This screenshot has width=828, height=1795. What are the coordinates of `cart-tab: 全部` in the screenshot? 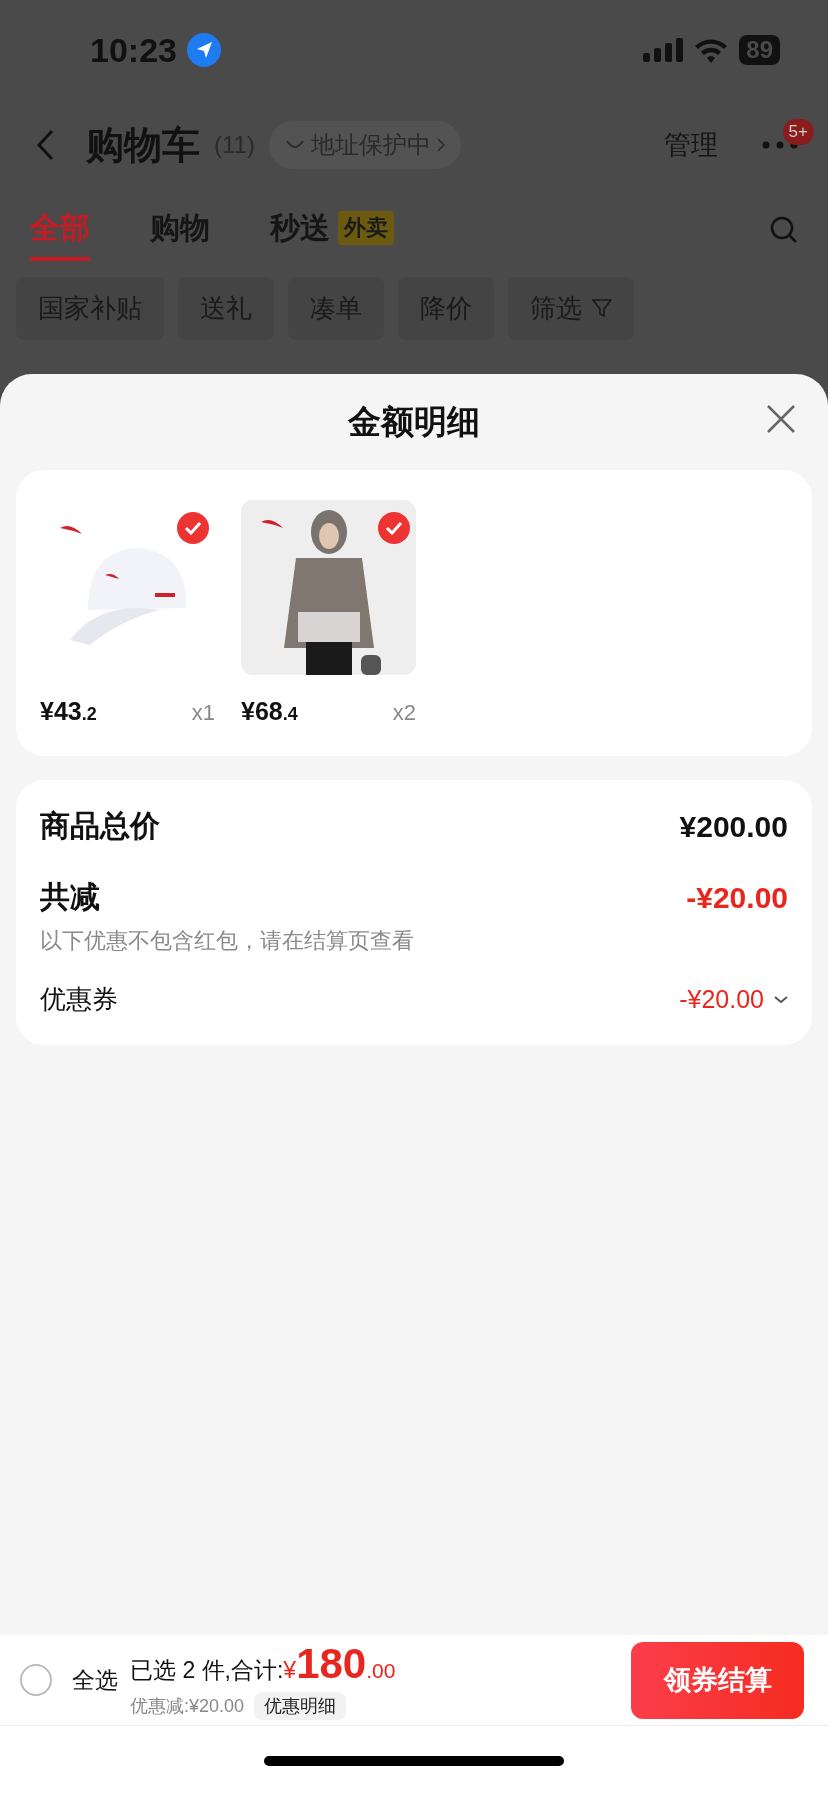 It's located at (60, 230).